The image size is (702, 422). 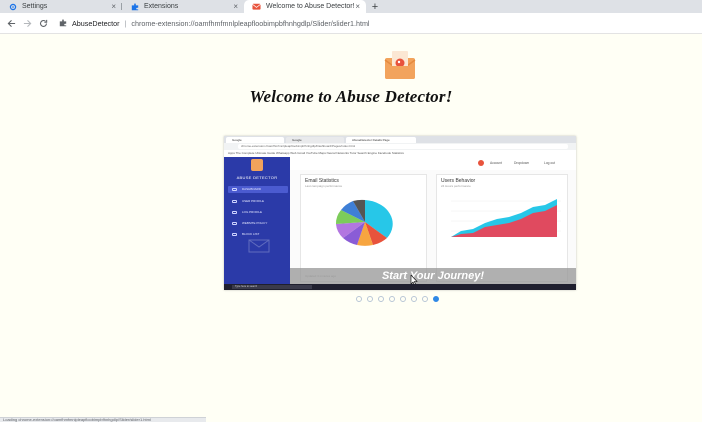 I want to click on slide-taskbar: Type here to search, so click(x=400, y=287).